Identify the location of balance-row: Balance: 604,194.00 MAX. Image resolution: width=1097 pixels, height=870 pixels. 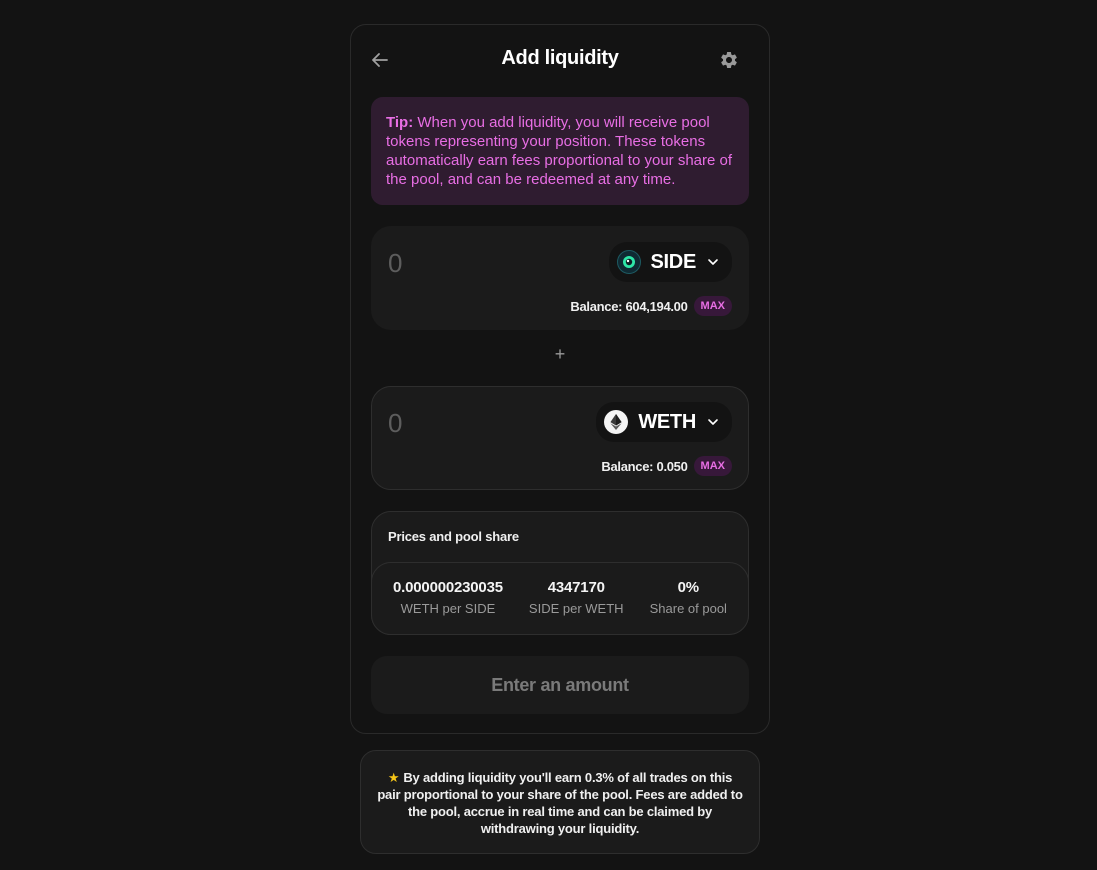
(651, 306).